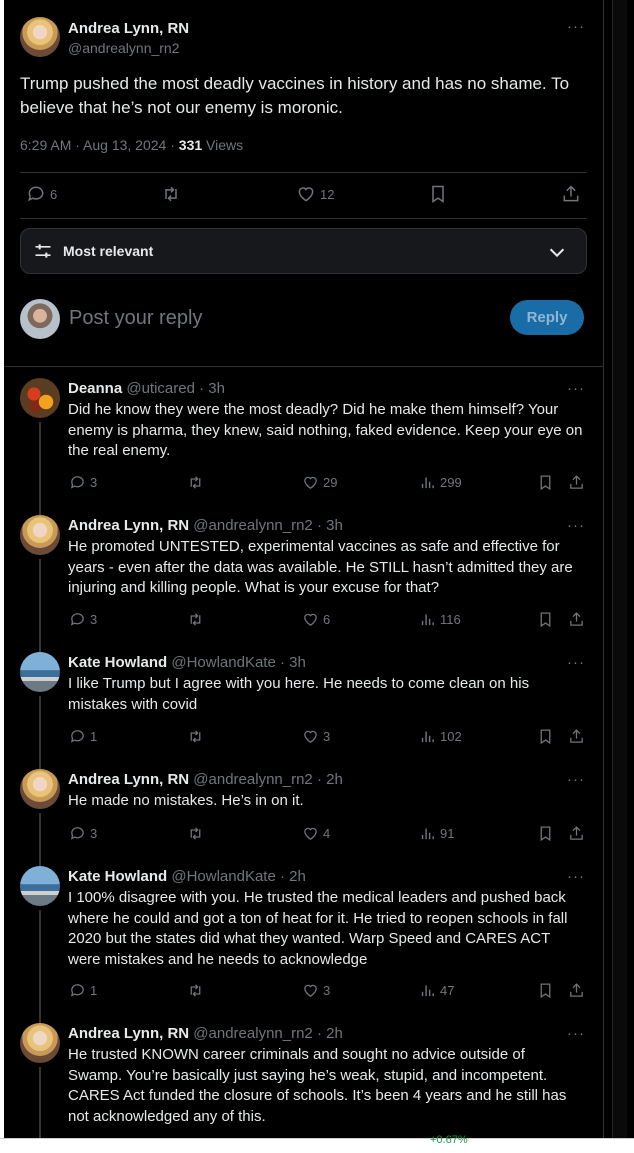 The height and width of the screenshot is (1153, 634). I want to click on like-button: 29, so click(319, 482).